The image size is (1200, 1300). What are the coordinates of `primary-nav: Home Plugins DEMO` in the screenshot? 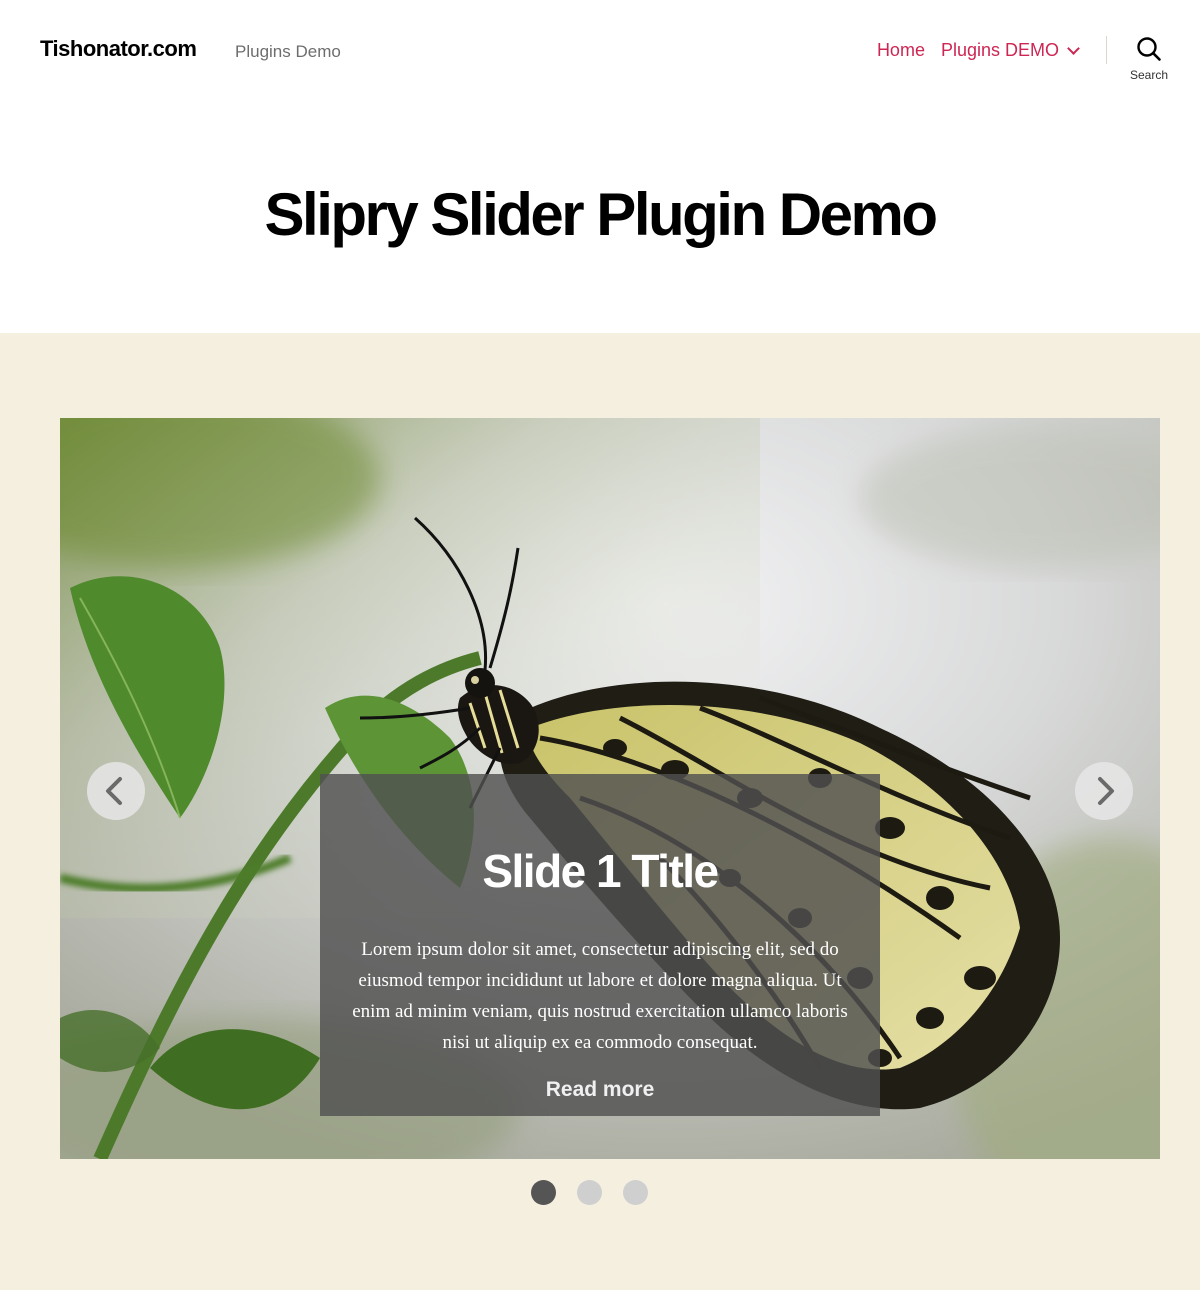 It's located at (978, 50).